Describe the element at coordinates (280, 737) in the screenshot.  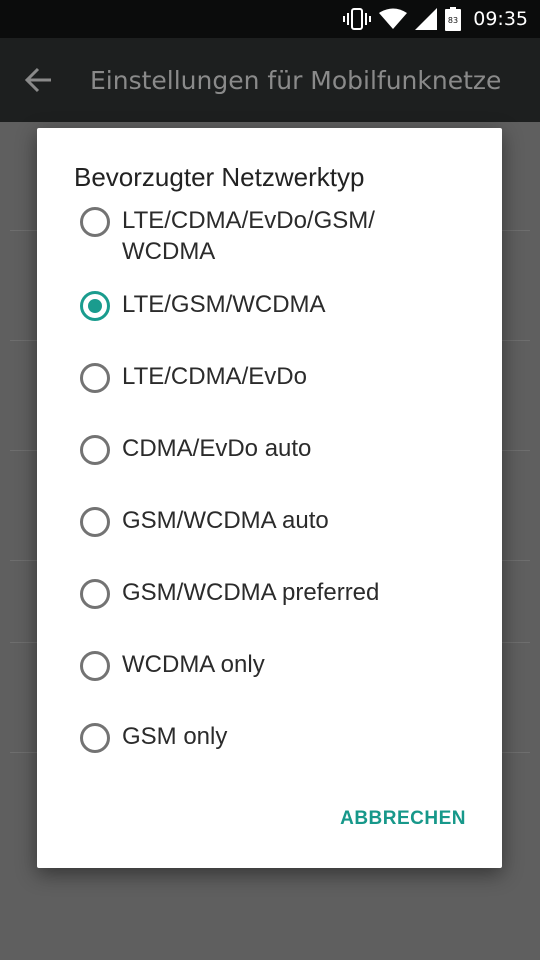
I see `option-gsm-only: GSM only` at that location.